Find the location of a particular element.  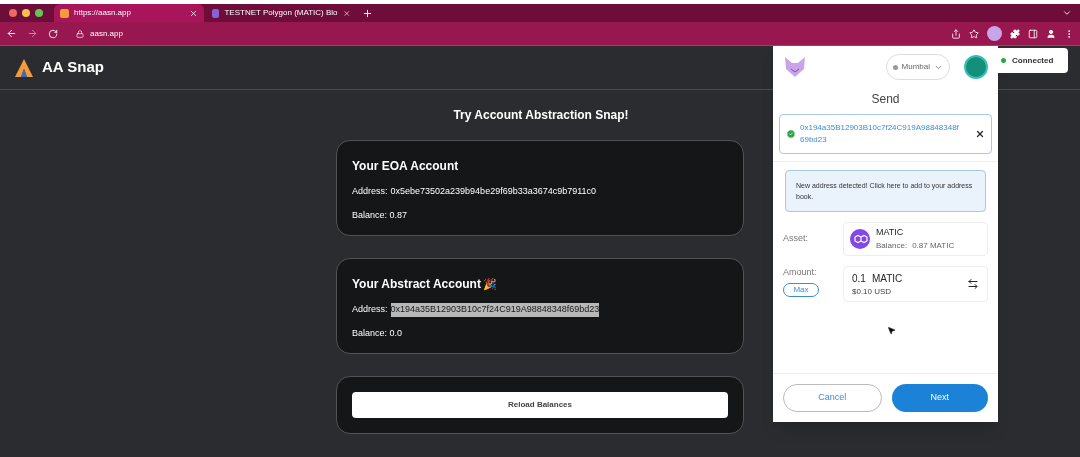

recipient-address: 0x194a35B12903B10c7f24C919A98848348f69bd23 is located at coordinates (880, 134).